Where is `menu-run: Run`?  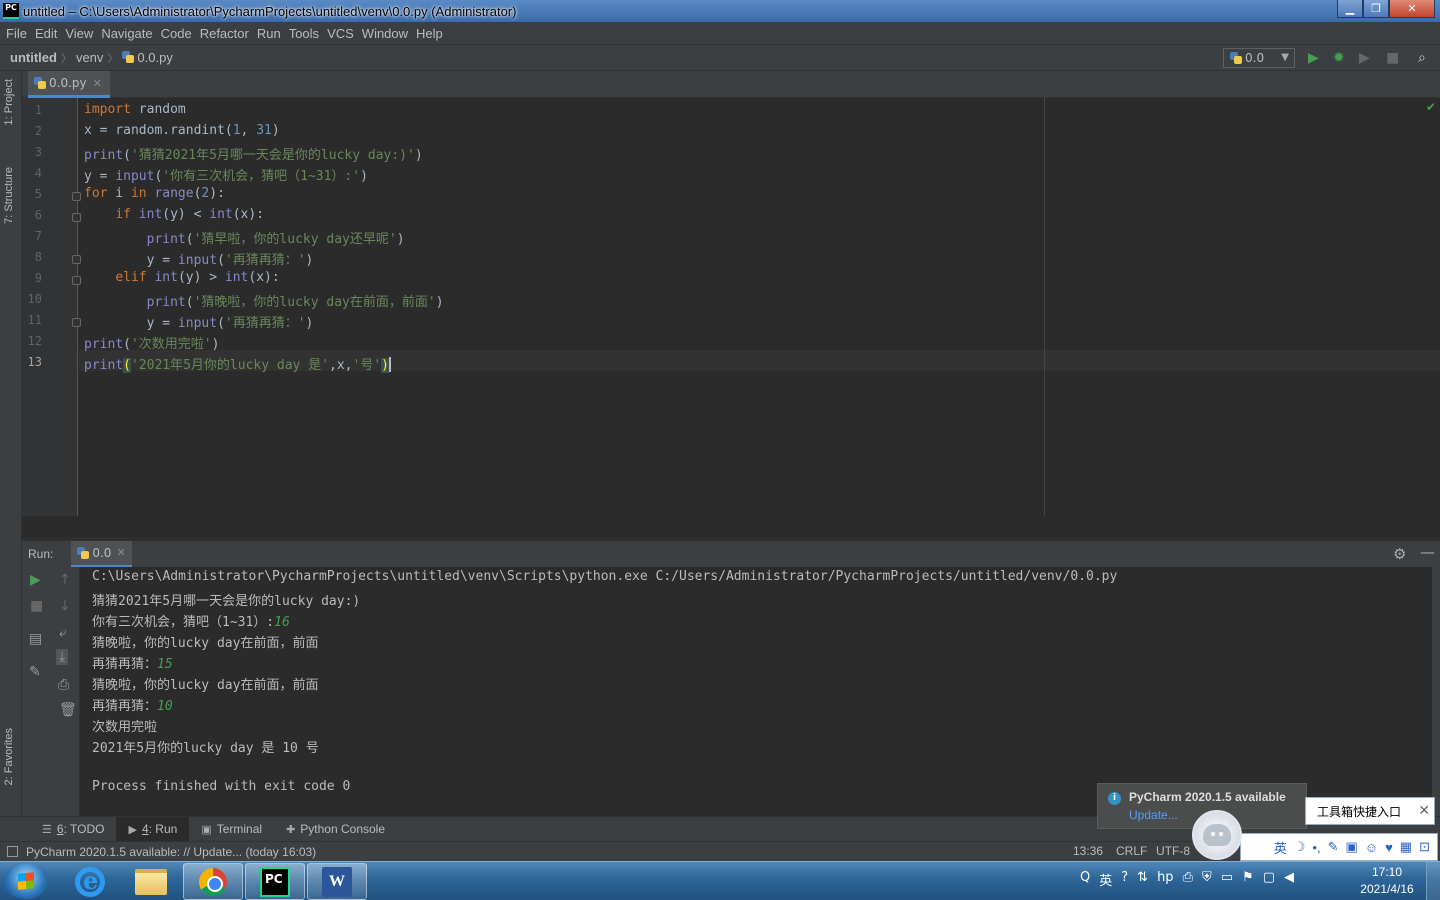 menu-run: Run is located at coordinates (269, 33).